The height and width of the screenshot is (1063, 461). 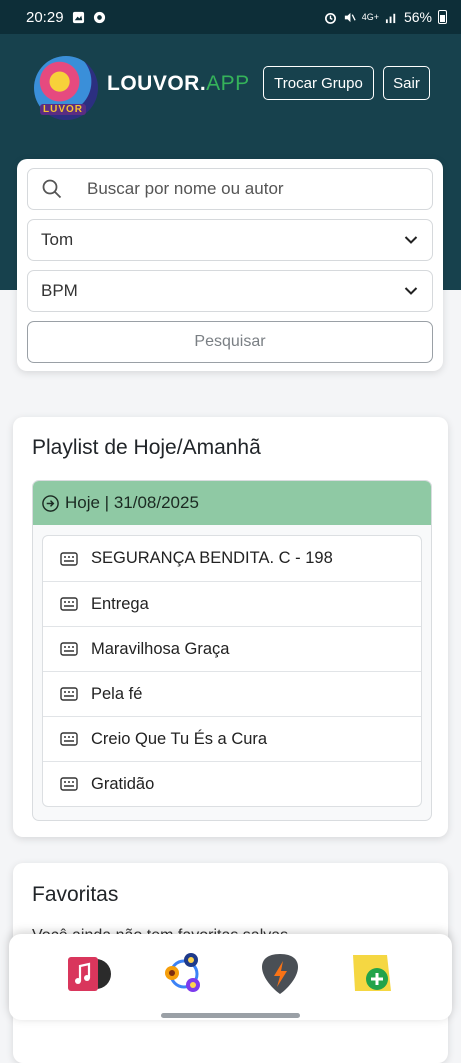 What do you see at coordinates (417, 17) in the screenshot?
I see `battery-percent: 56%` at bounding box center [417, 17].